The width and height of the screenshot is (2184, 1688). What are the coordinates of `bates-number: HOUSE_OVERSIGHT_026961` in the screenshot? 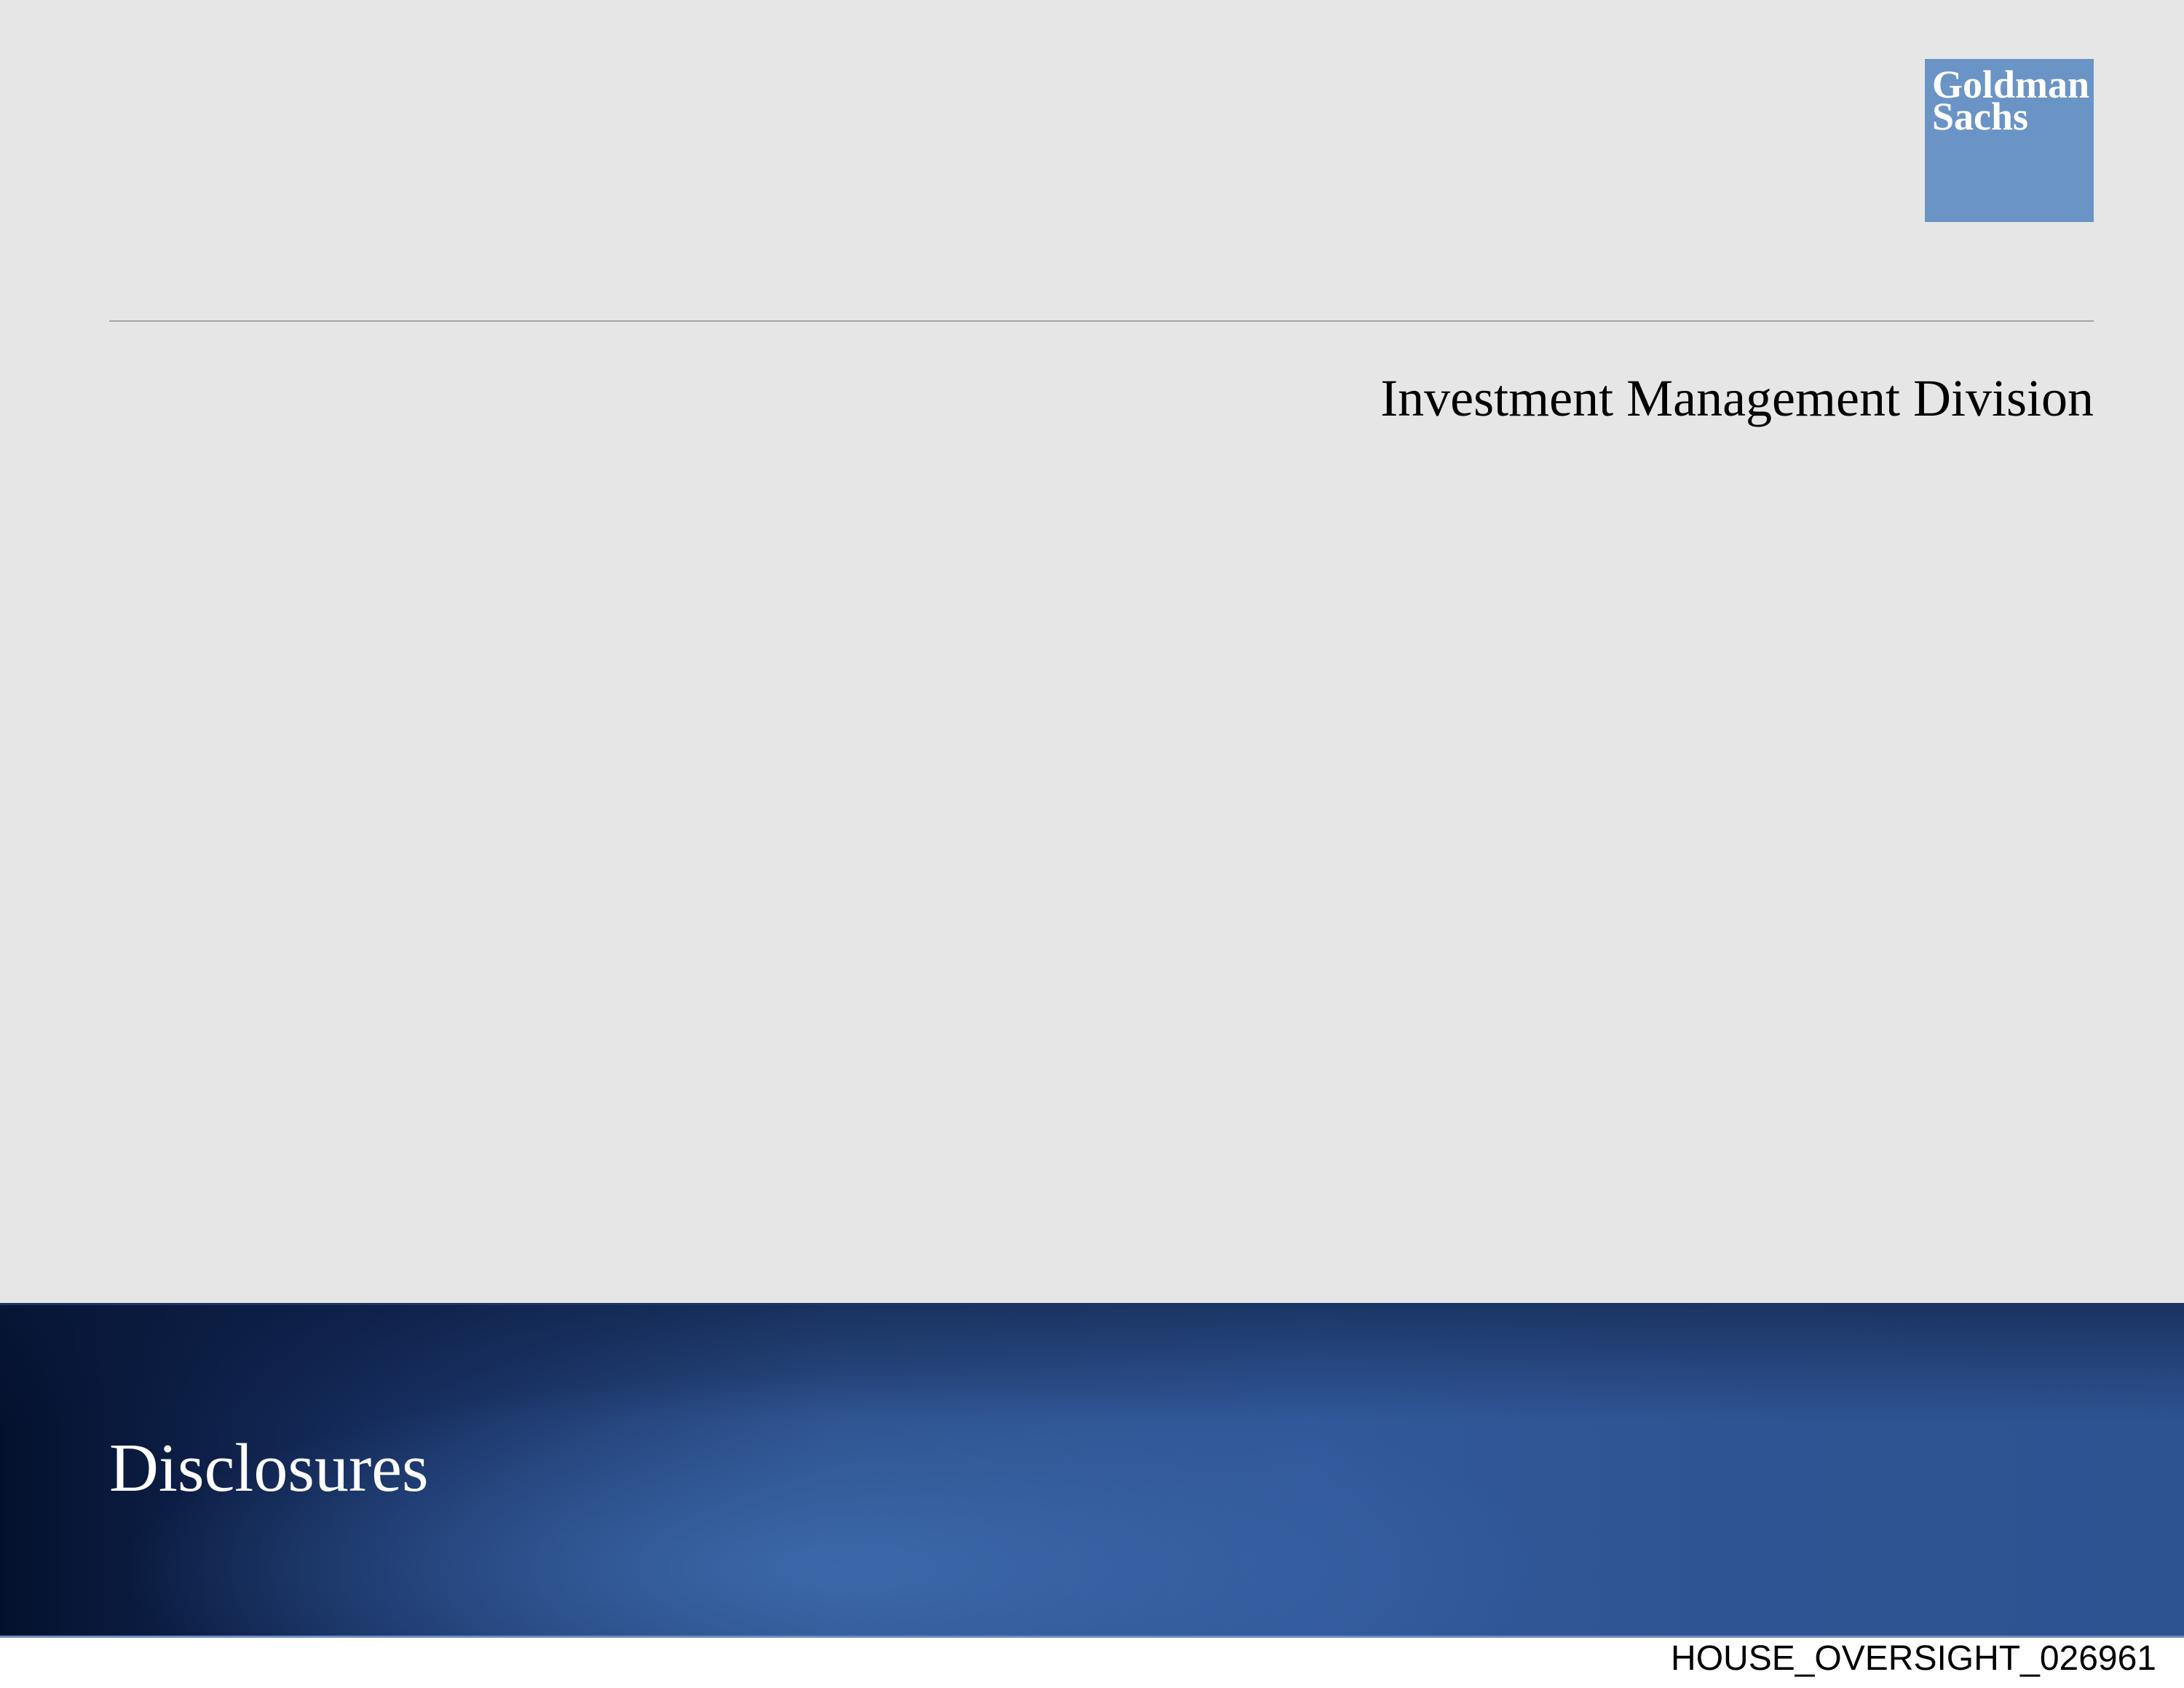 It's located at (1913, 1658).